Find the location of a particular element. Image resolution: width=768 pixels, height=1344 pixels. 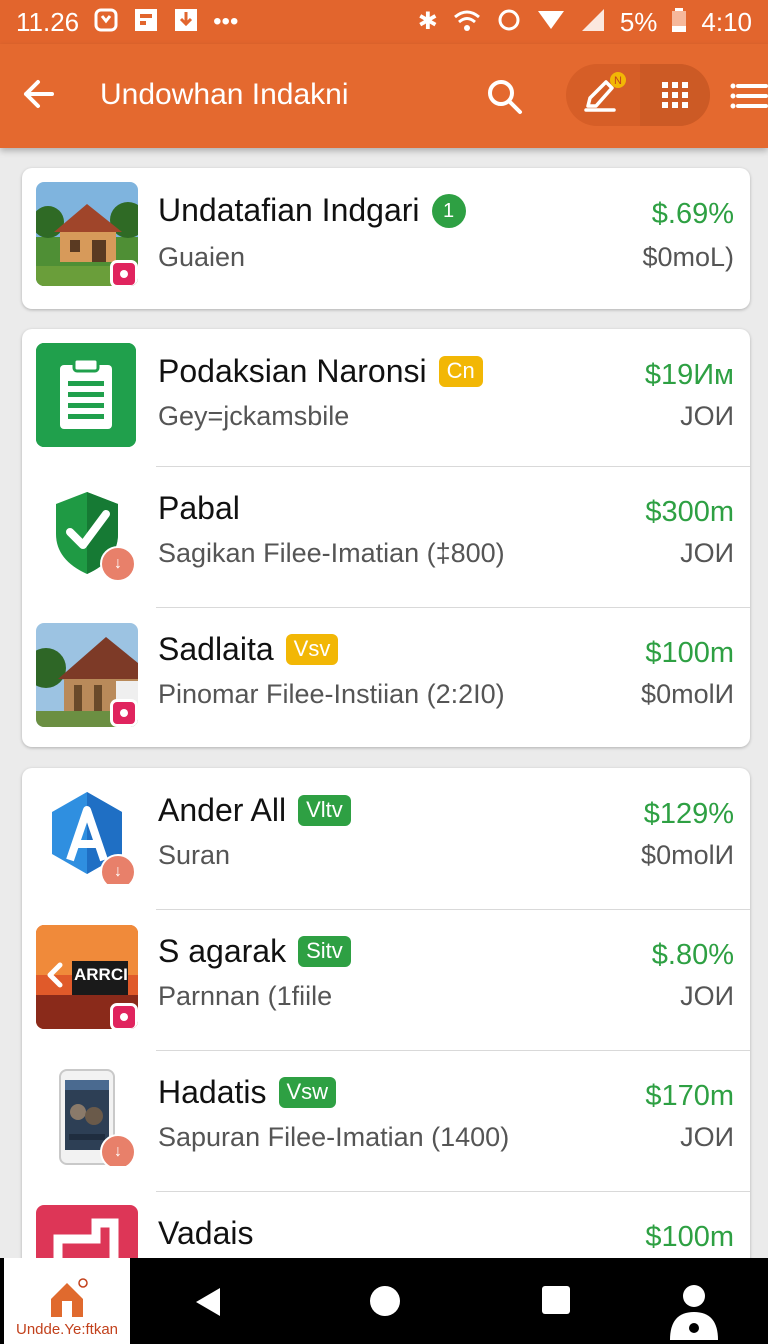

item-price: $129% is located at coordinates (688, 814).